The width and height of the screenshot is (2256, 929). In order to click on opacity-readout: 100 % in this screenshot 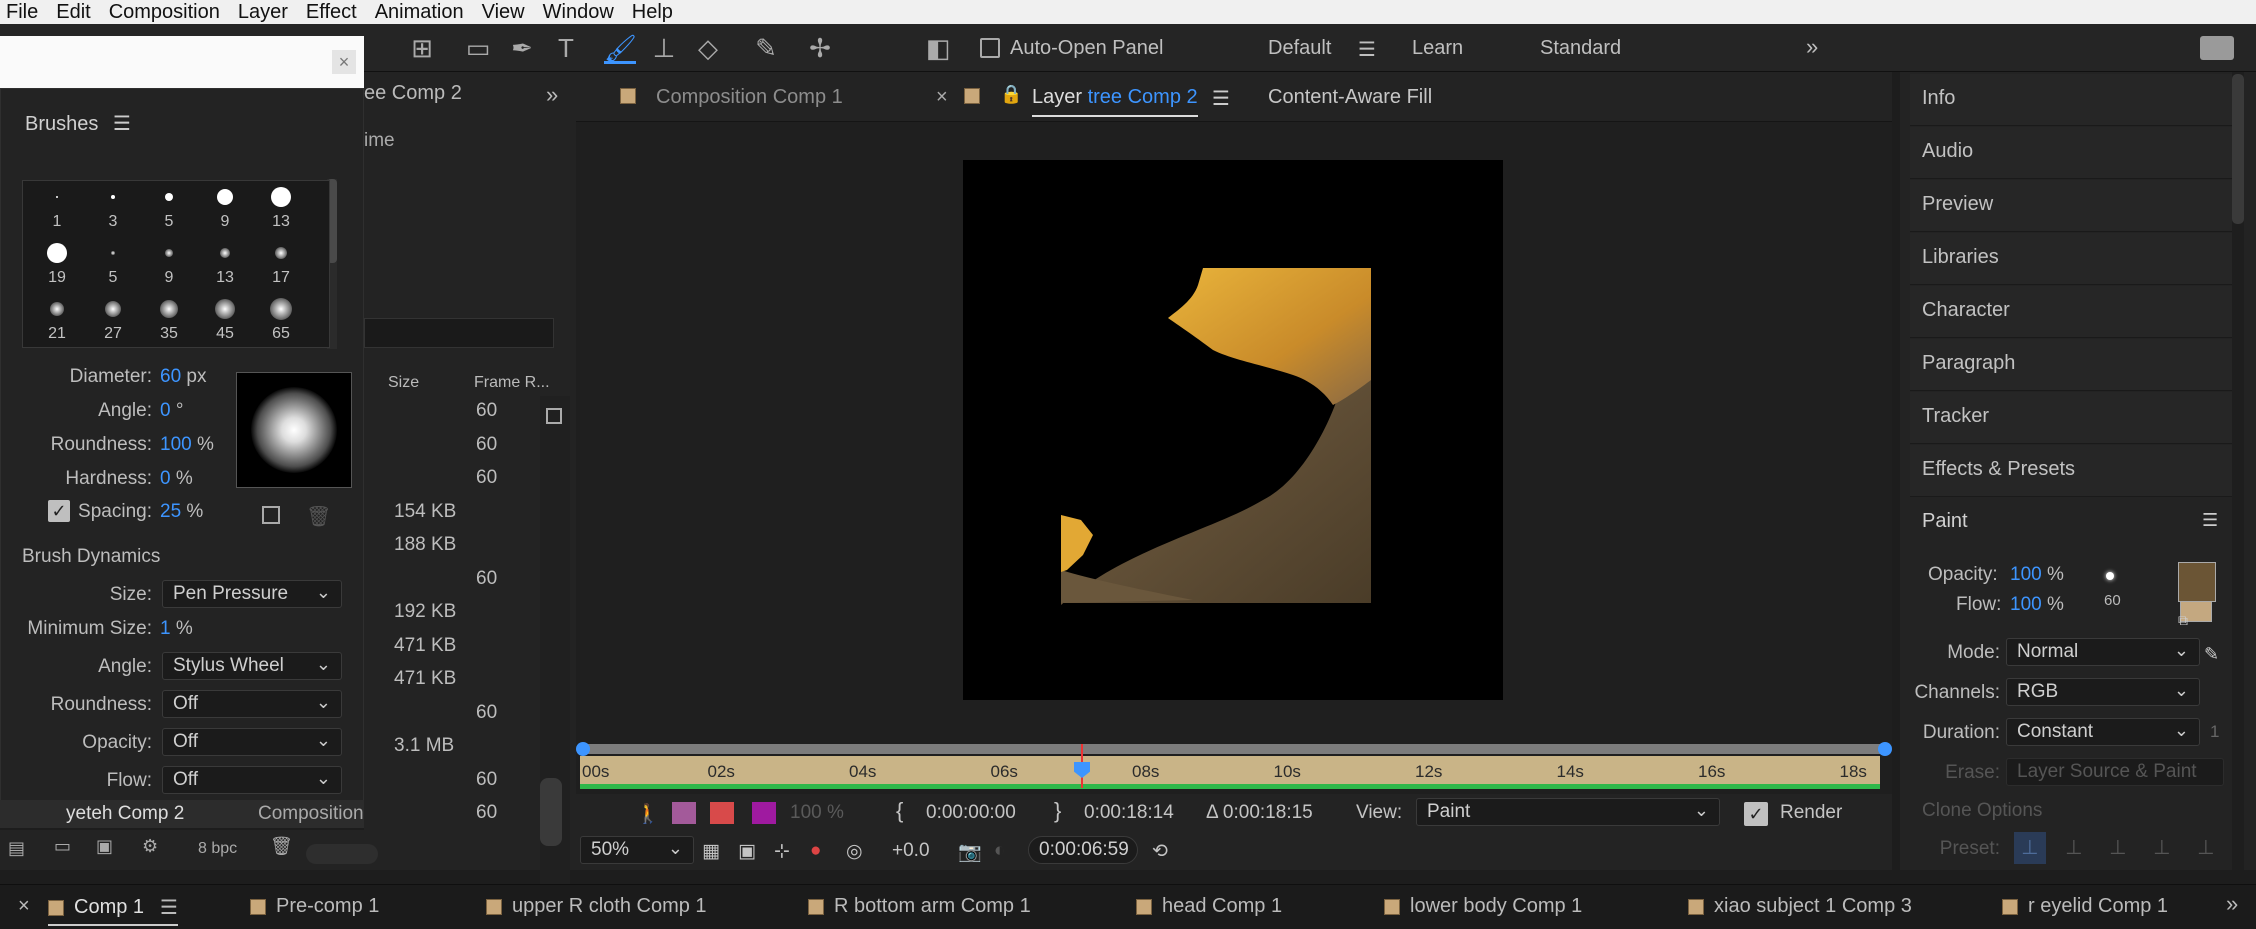, I will do `click(817, 813)`.